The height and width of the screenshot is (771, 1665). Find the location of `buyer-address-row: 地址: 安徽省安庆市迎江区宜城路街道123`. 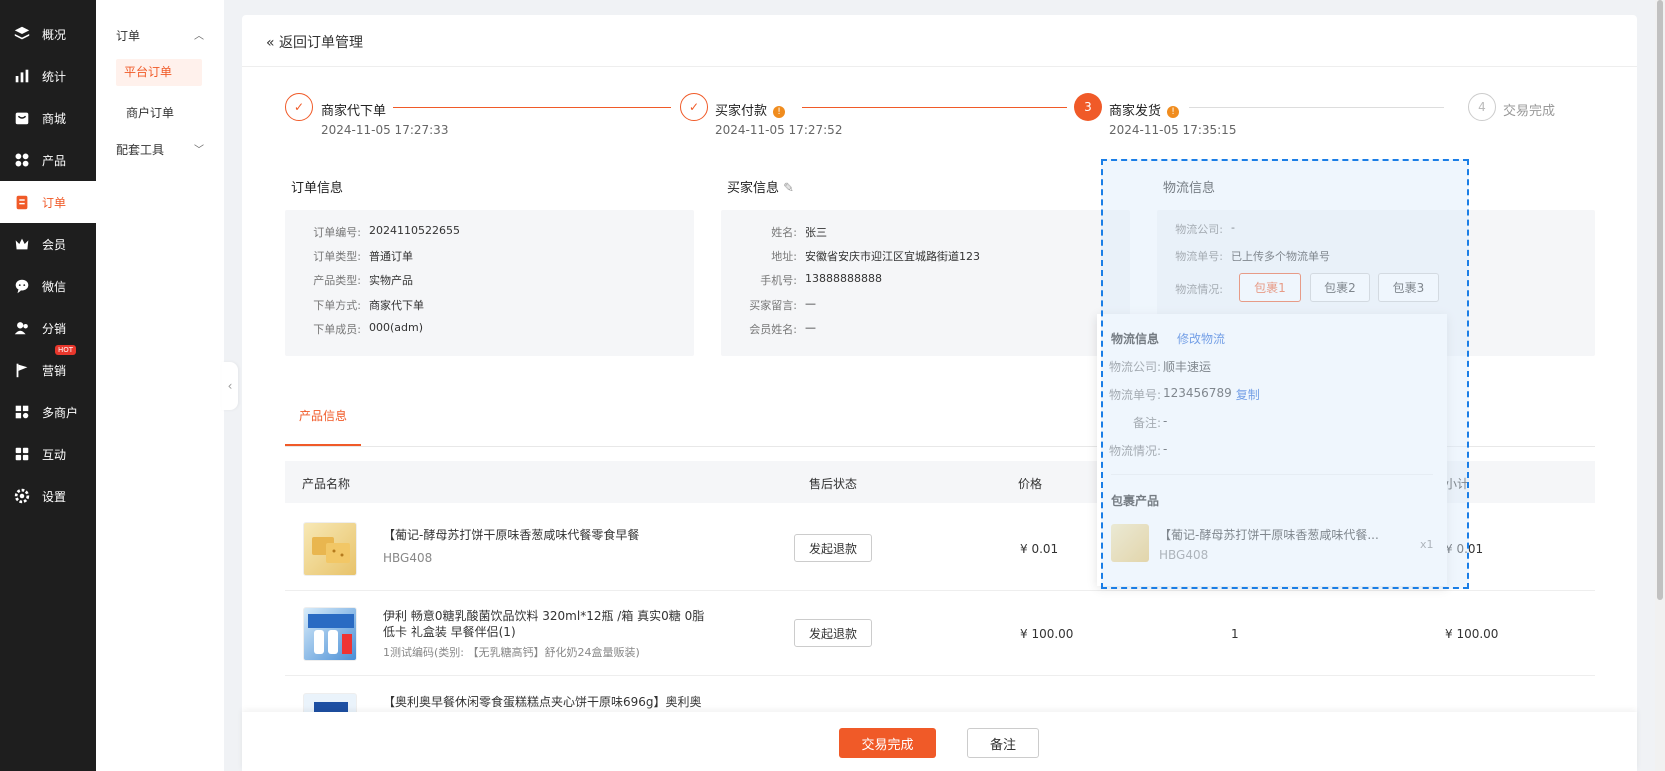

buyer-address-row: 地址: 安徽省安庆市迎江区宜城路街道123 is located at coordinates (850, 256).